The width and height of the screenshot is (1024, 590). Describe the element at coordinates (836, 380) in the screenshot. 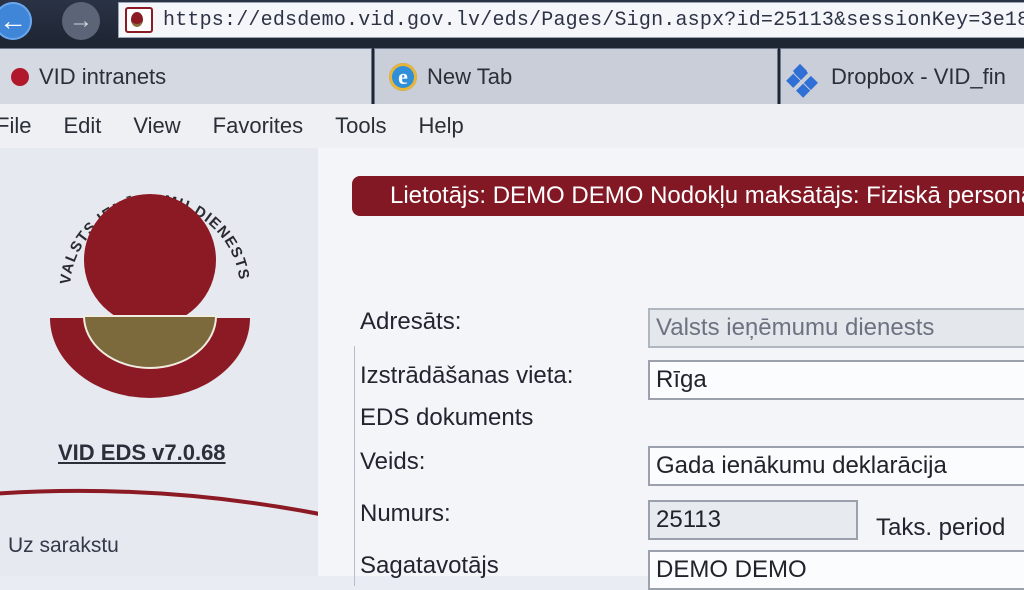

I see `vieta-field: Rīga` at that location.